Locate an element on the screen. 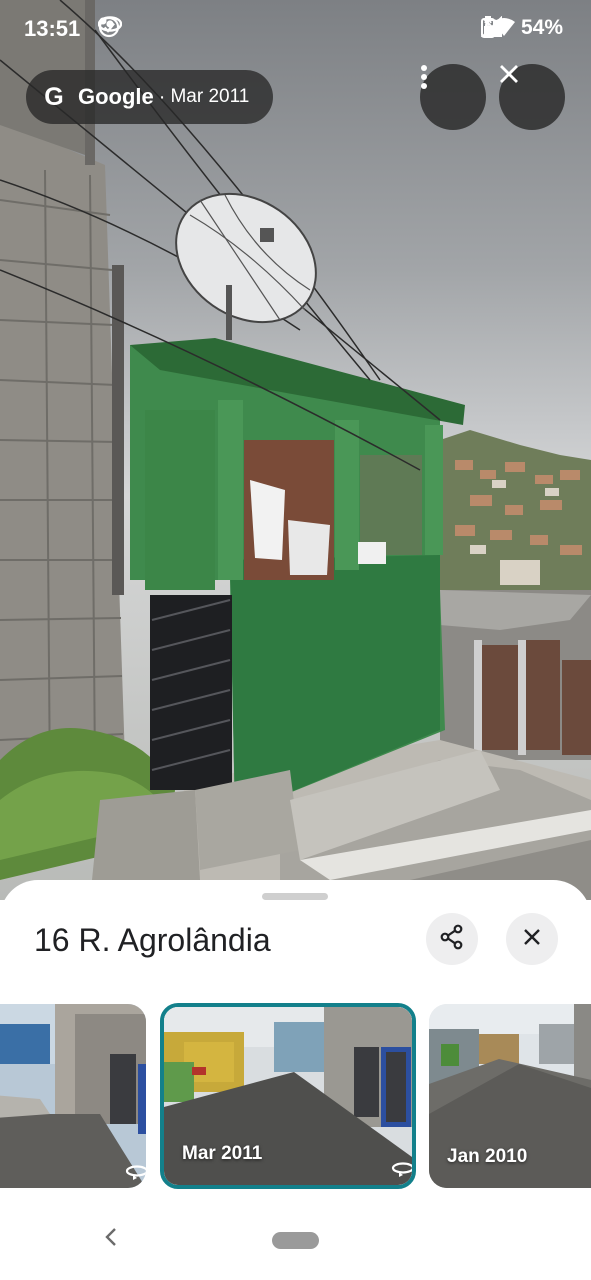 This screenshot has width=591, height=1280. close-icon is located at coordinates (532, 939).